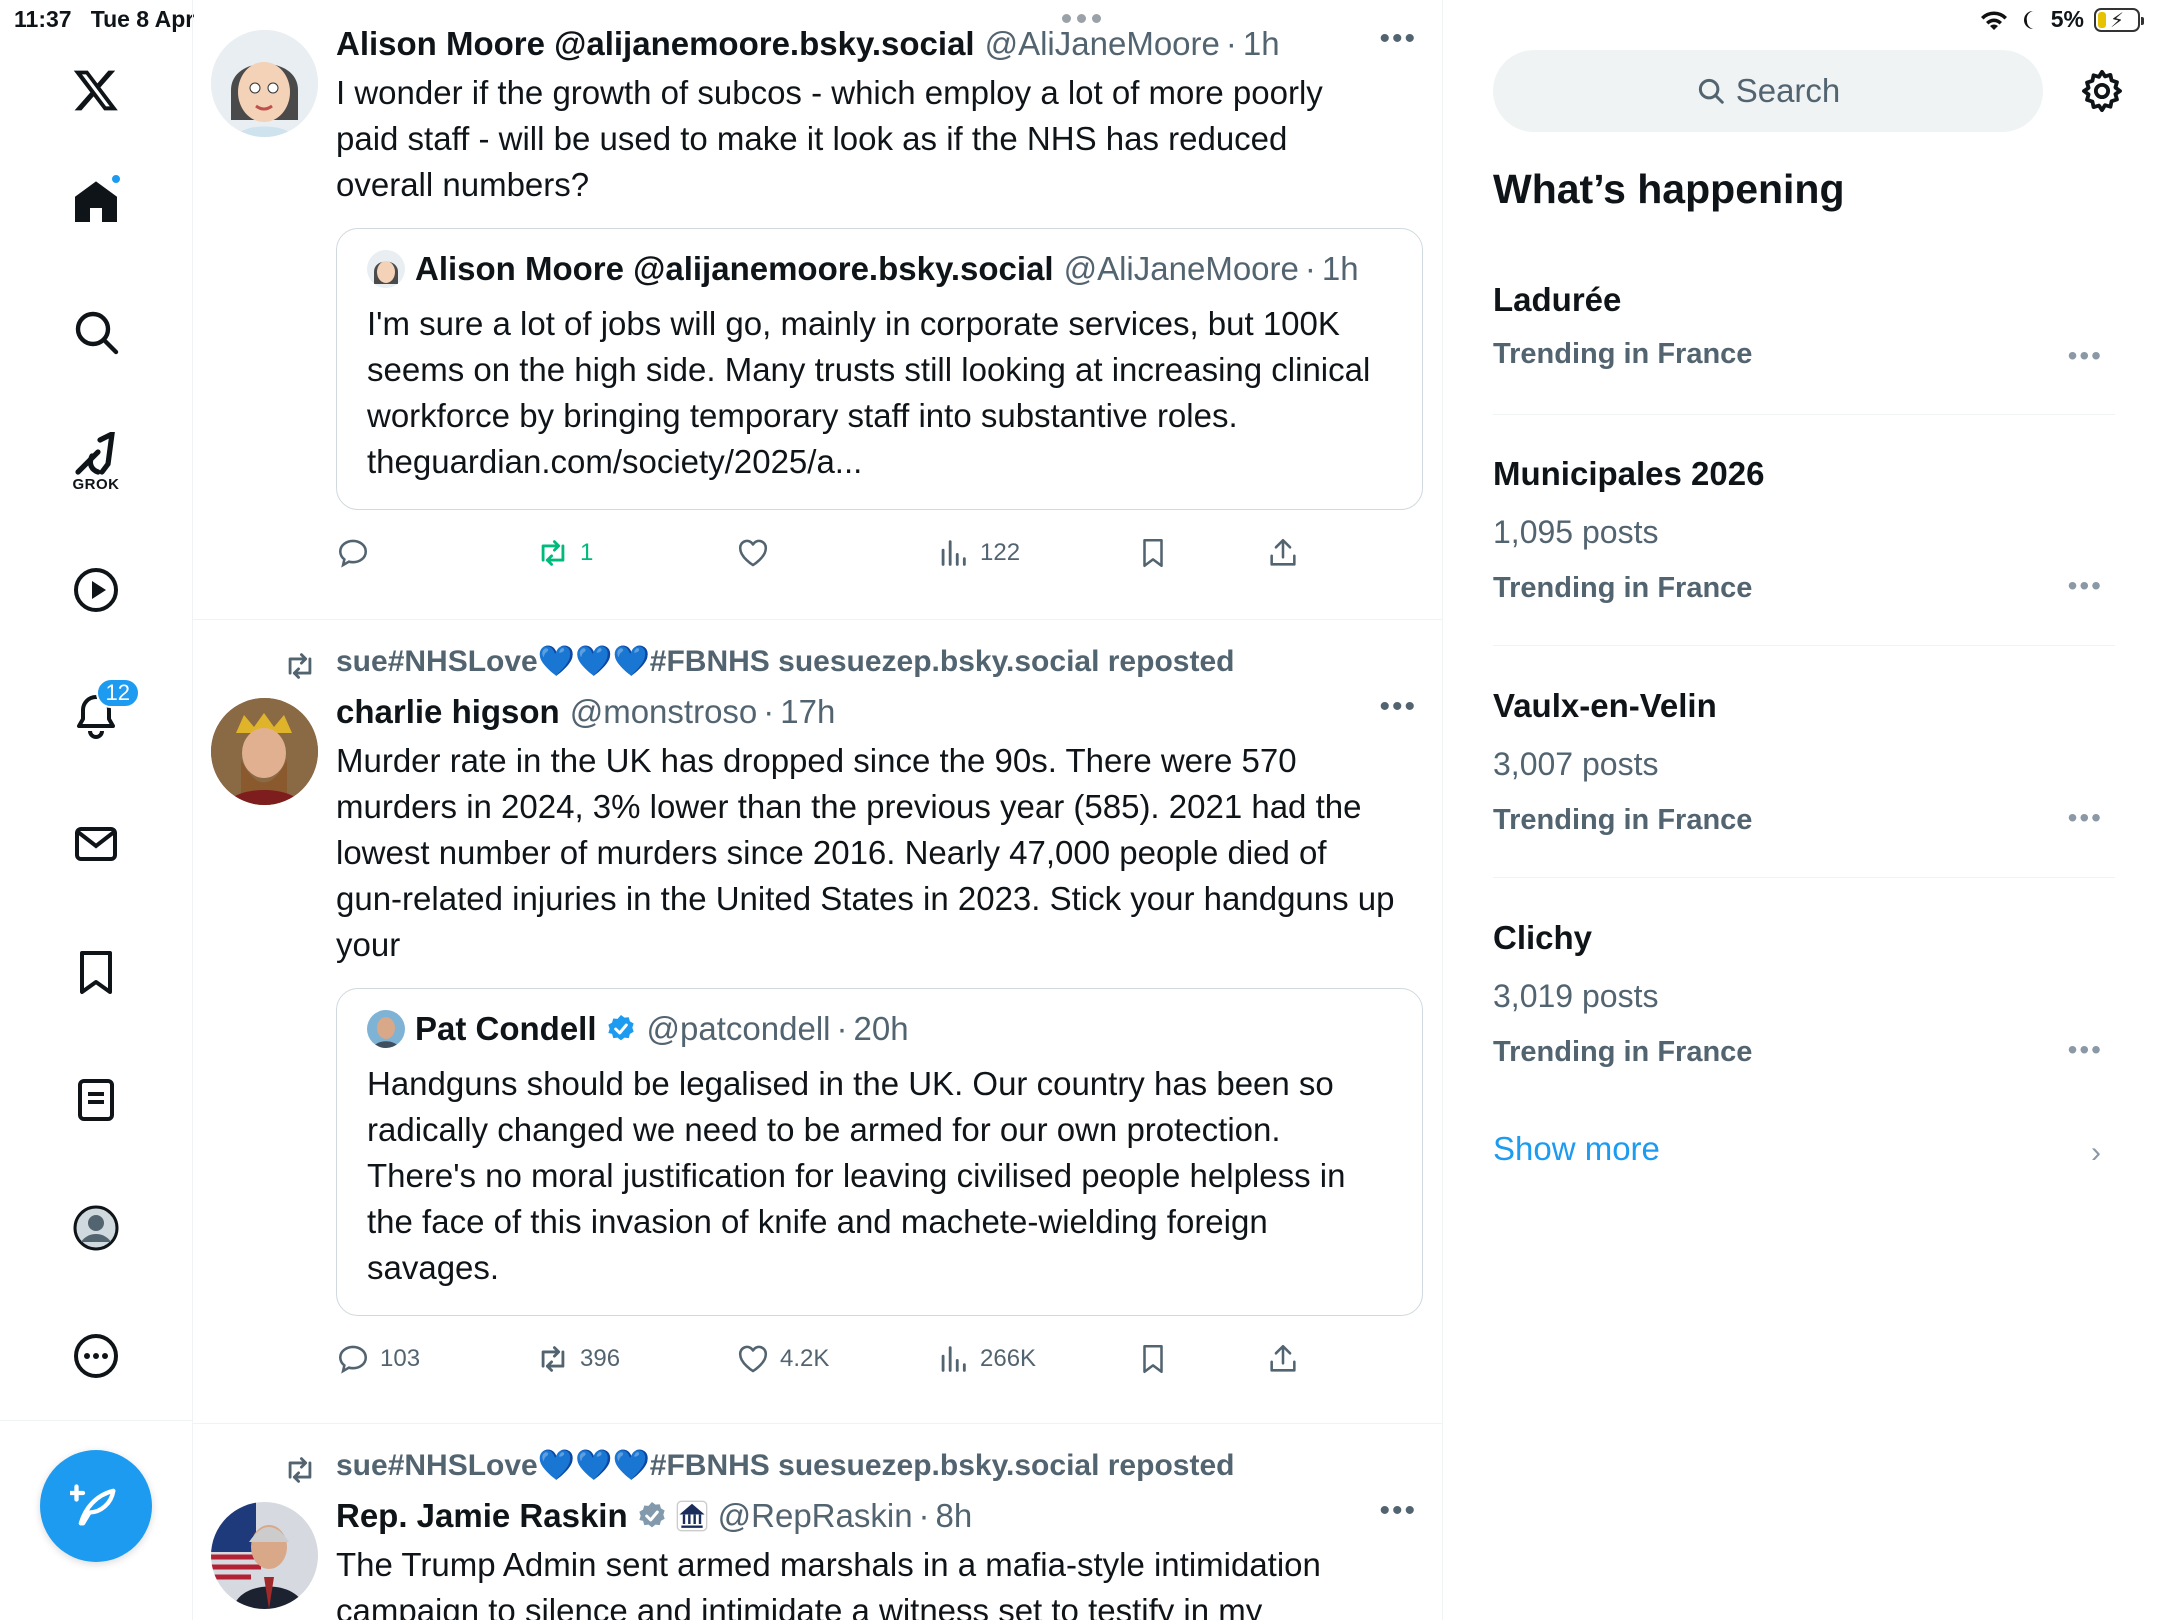 The height and width of the screenshot is (1620, 2160). Describe the element at coordinates (954, 1516) in the screenshot. I see `post-time: 8h` at that location.